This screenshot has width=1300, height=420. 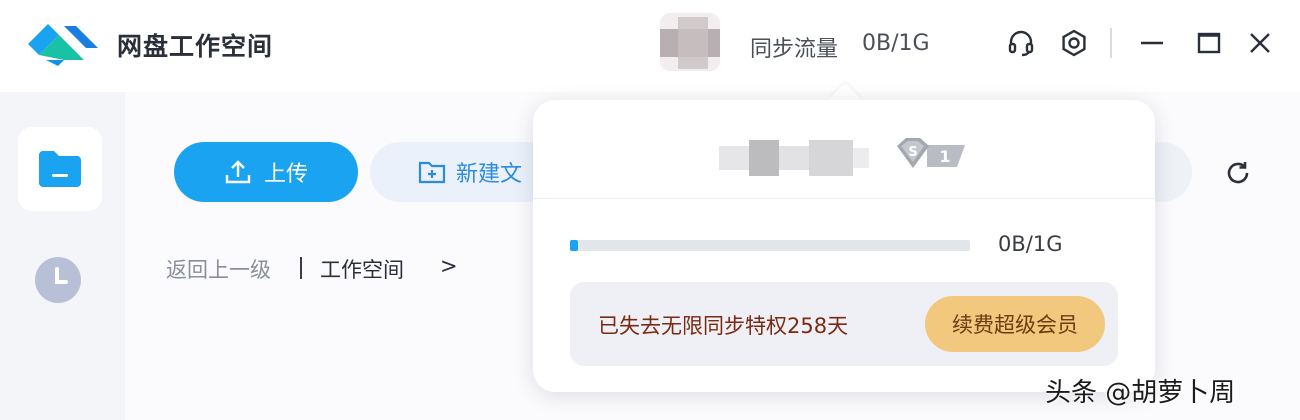 What do you see at coordinates (454, 172) in the screenshot?
I see `new-folder-button: 新建文` at bounding box center [454, 172].